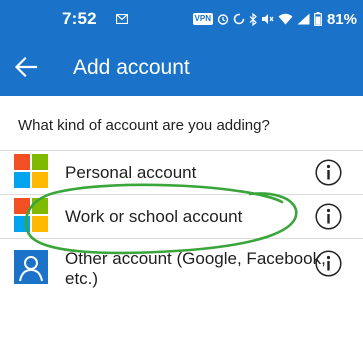  Describe the element at coordinates (202, 19) in the screenshot. I see `vpn-badge: VPN` at that location.